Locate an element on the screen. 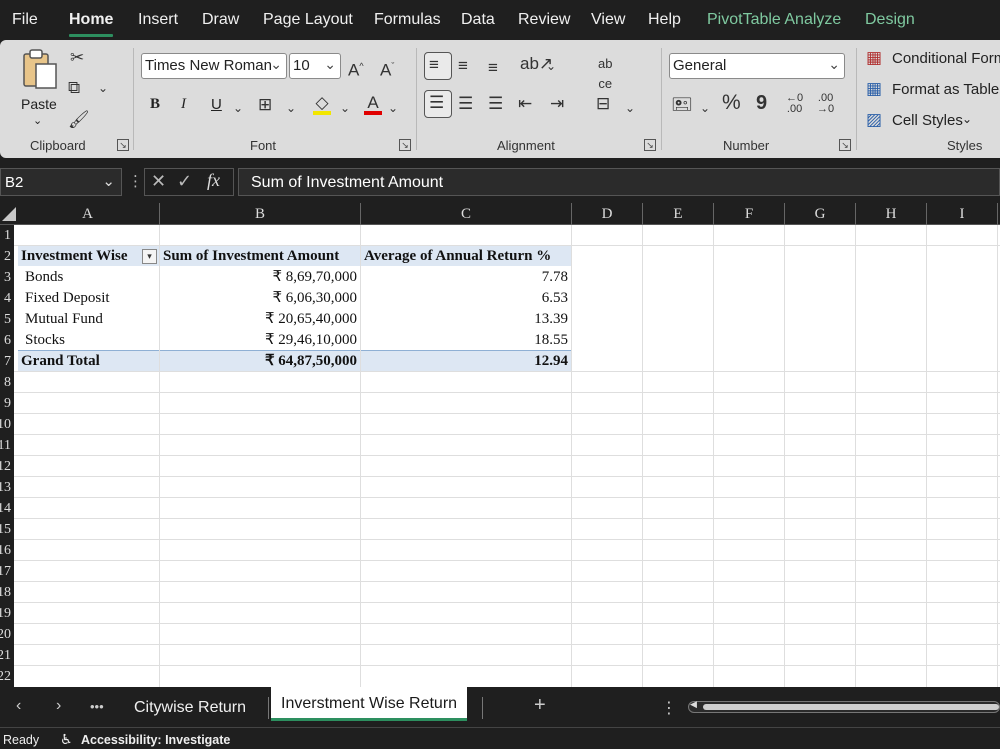  row-header: 8 is located at coordinates (7, 382).